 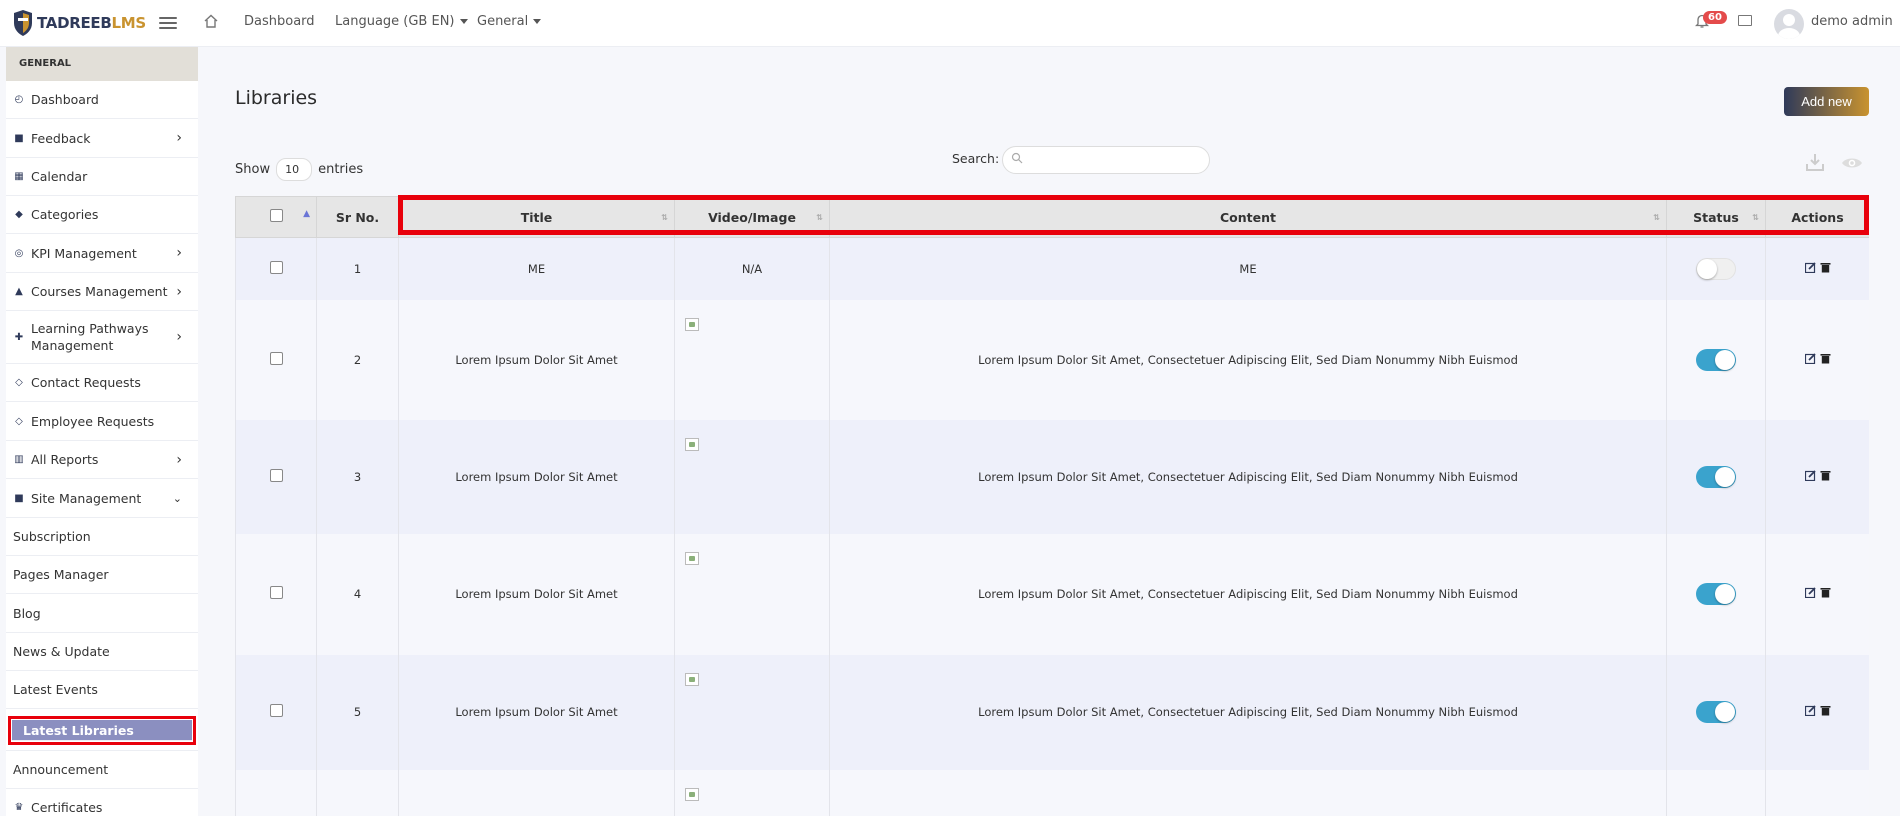 What do you see at coordinates (102, 421) in the screenshot?
I see `sidebar-item-employee-requests: ◇ Employee Requests` at bounding box center [102, 421].